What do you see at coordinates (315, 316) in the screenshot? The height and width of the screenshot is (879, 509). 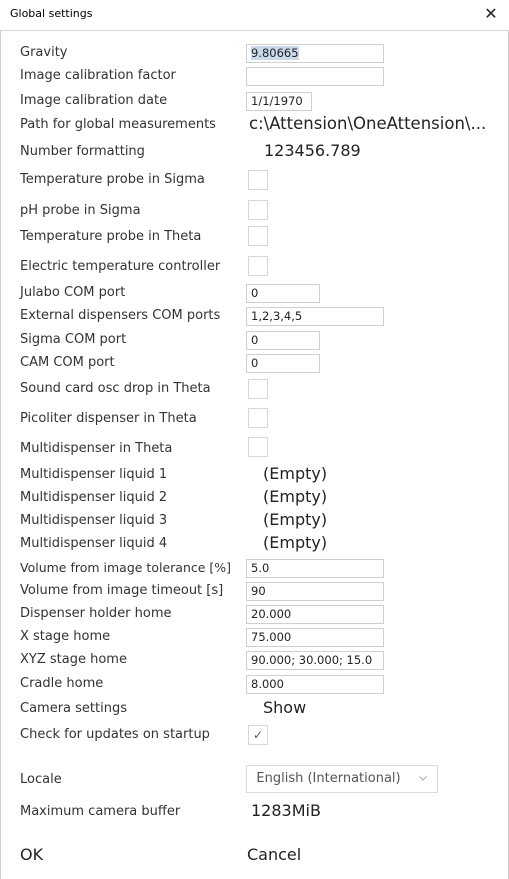 I see `external-dispensers-com-ports-input: 1,2,3,4,5` at bounding box center [315, 316].